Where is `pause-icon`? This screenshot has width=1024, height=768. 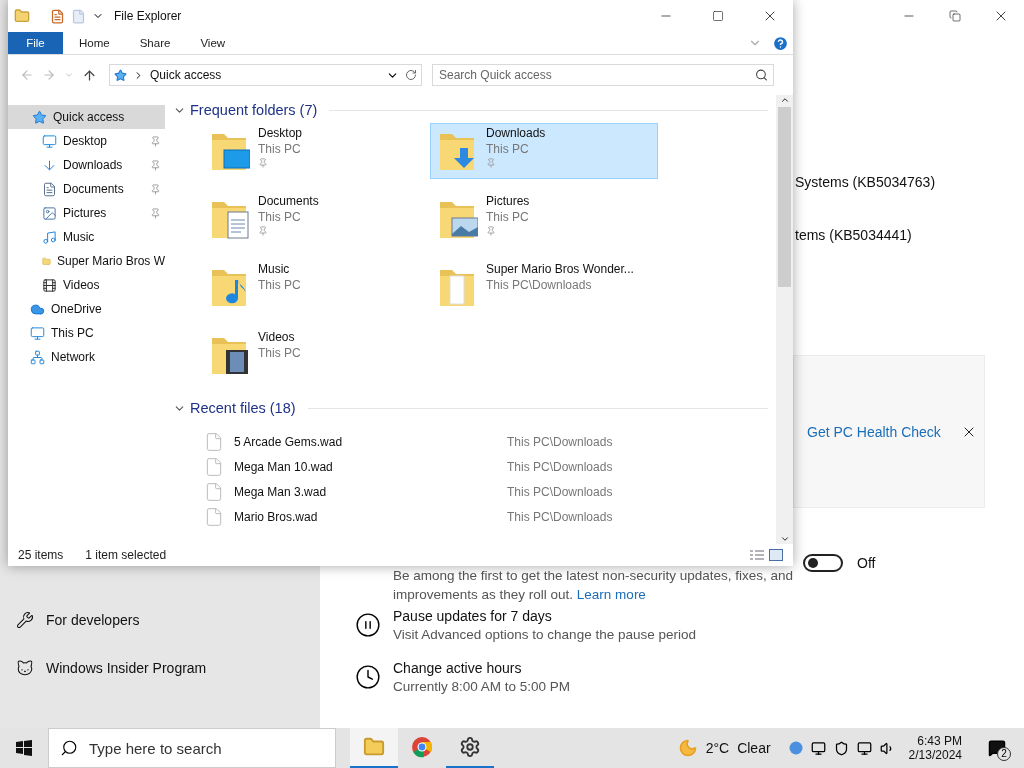 pause-icon is located at coordinates (368, 625).